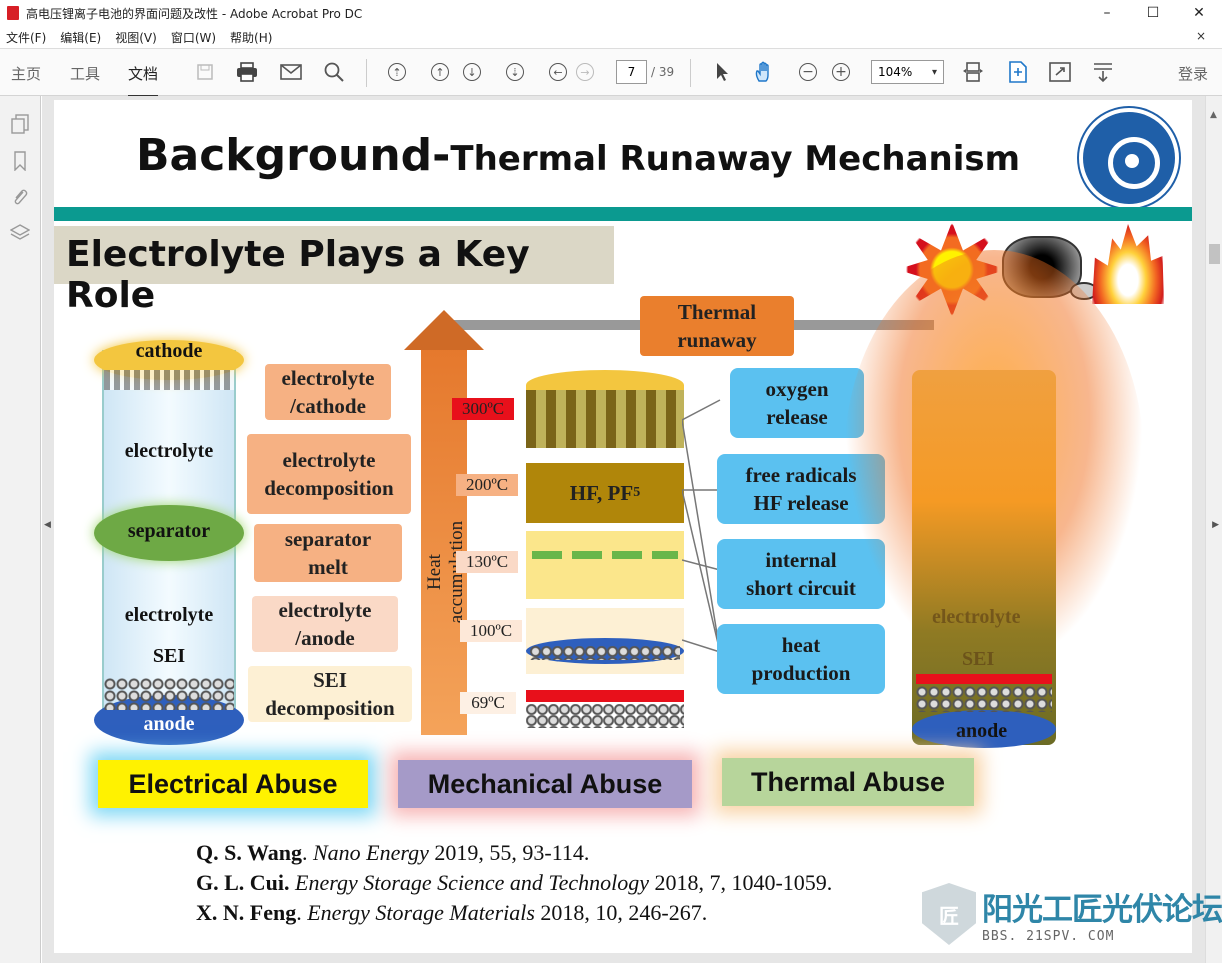  What do you see at coordinates (722, 72) in the screenshot?
I see `select-cursor-icon` at bounding box center [722, 72].